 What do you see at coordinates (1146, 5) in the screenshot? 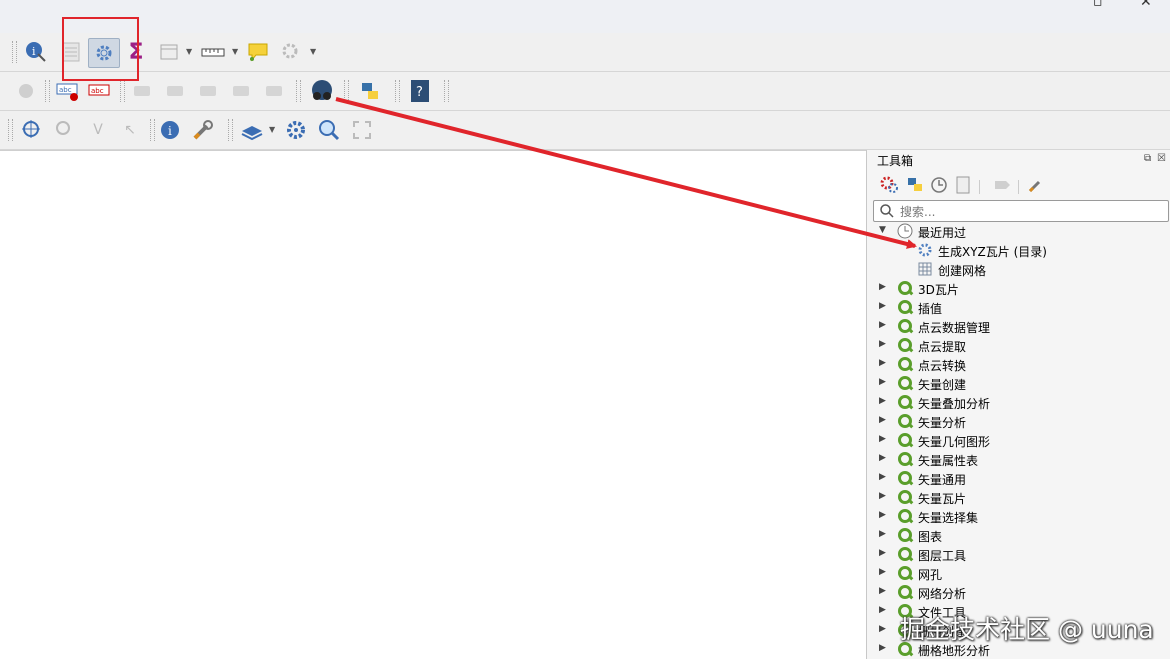
I see `close-window-icon: ✕` at bounding box center [1146, 5].